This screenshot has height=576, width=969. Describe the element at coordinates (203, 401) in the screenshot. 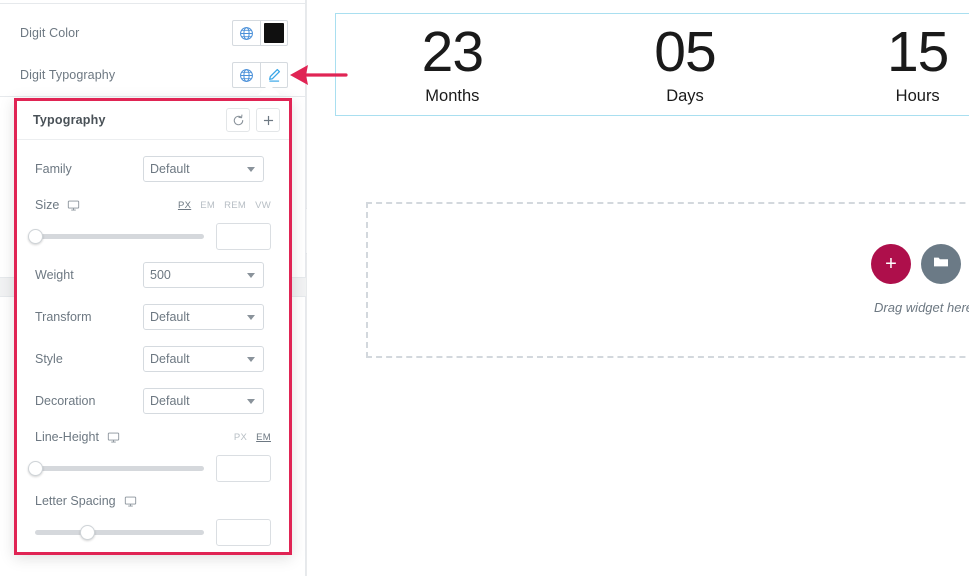

I see `decoration-select: Default` at that location.